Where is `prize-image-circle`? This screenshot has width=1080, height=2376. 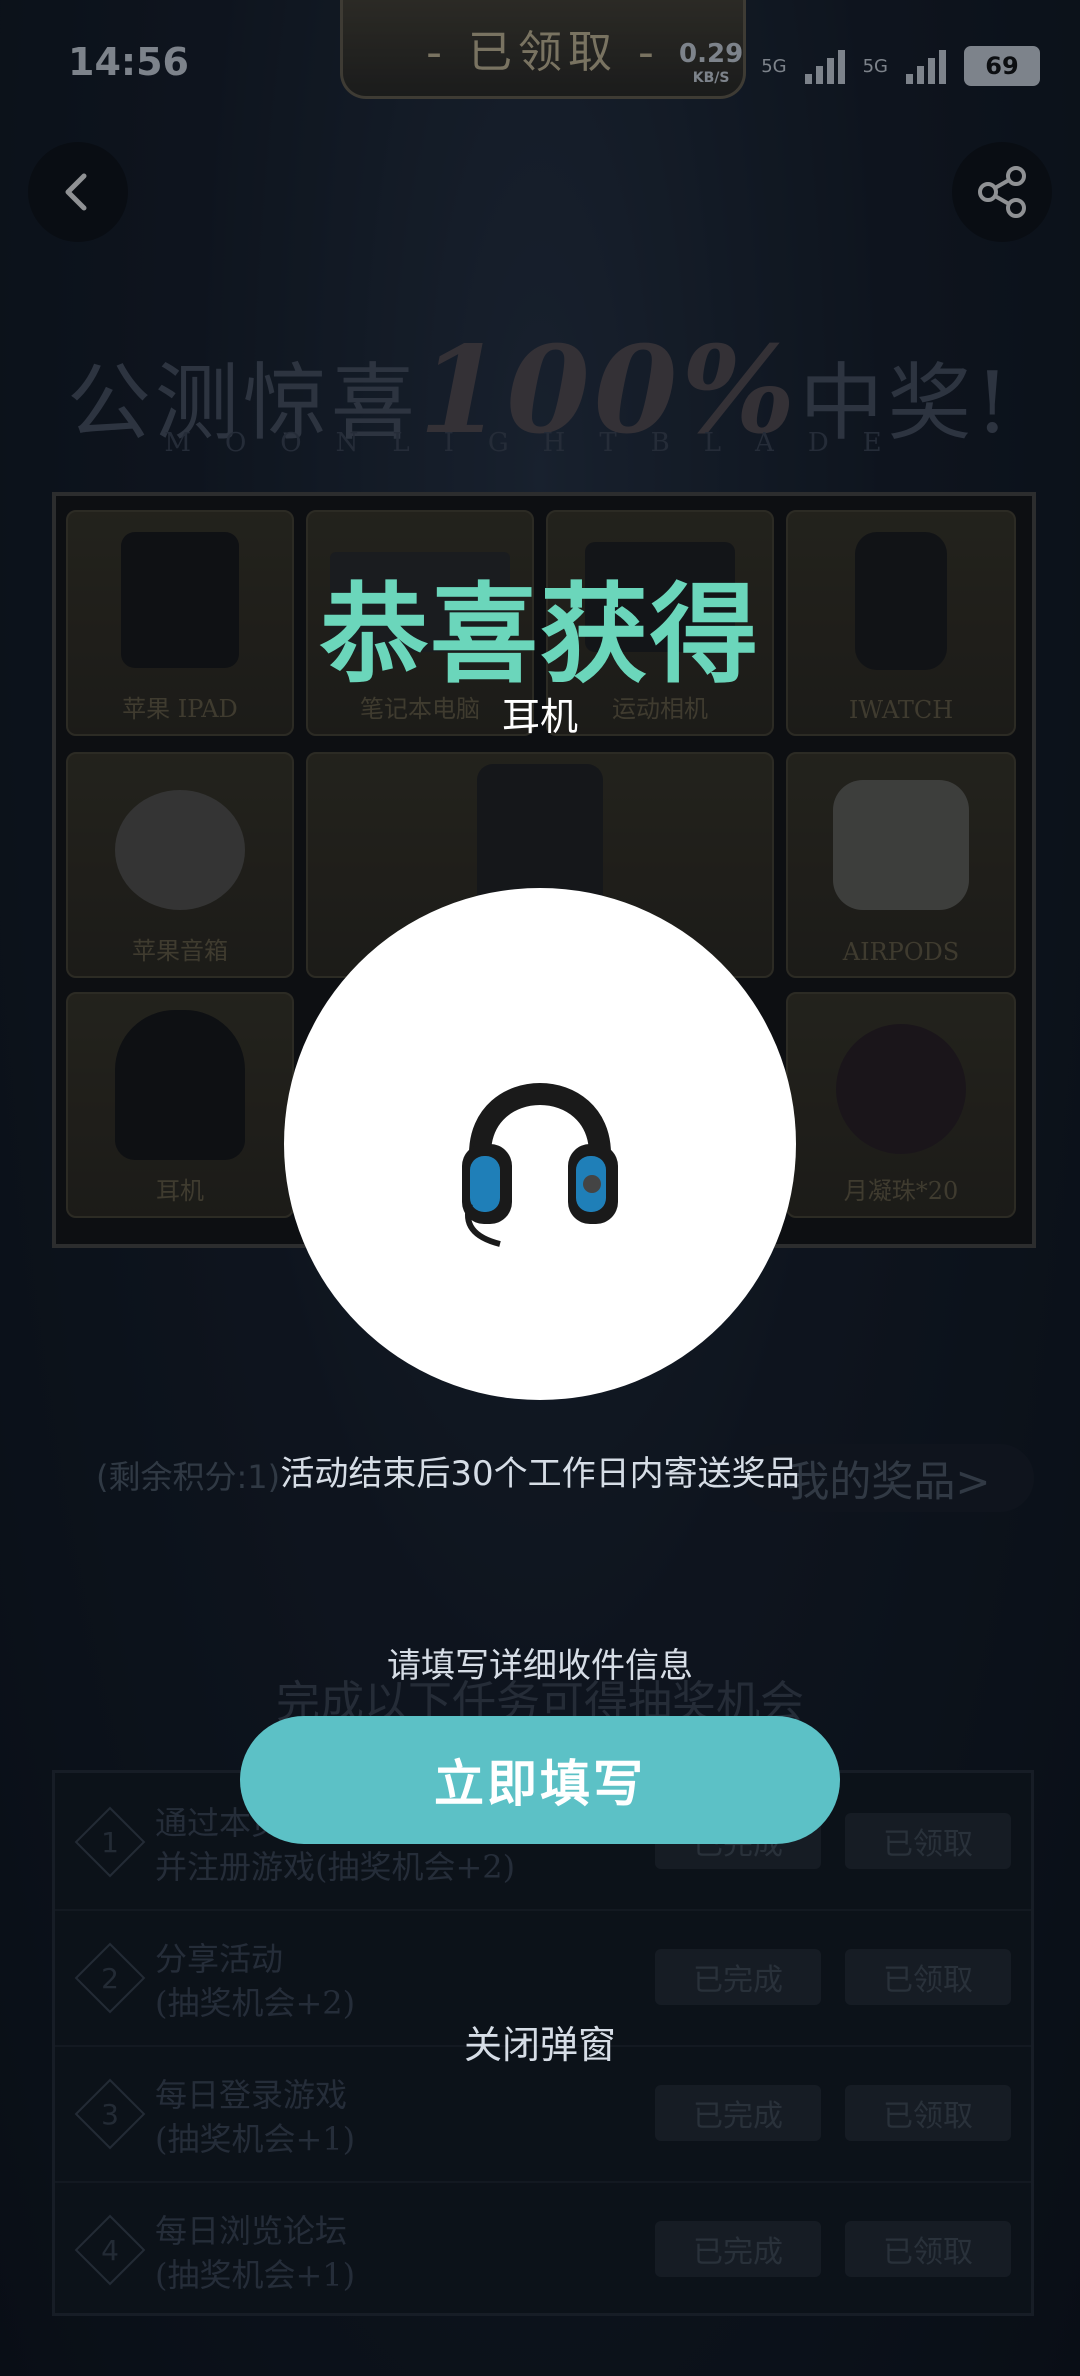
prize-image-circle is located at coordinates (540, 1144).